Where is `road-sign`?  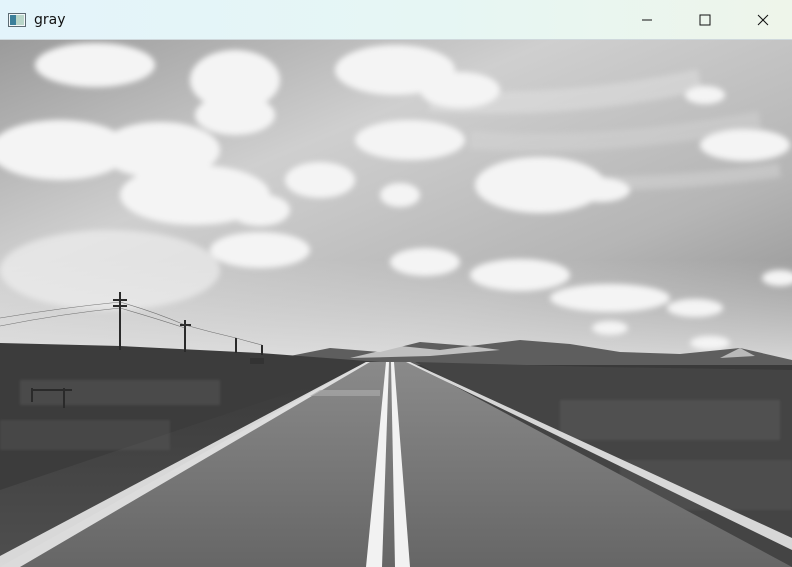
road-sign is located at coordinates (257, 361).